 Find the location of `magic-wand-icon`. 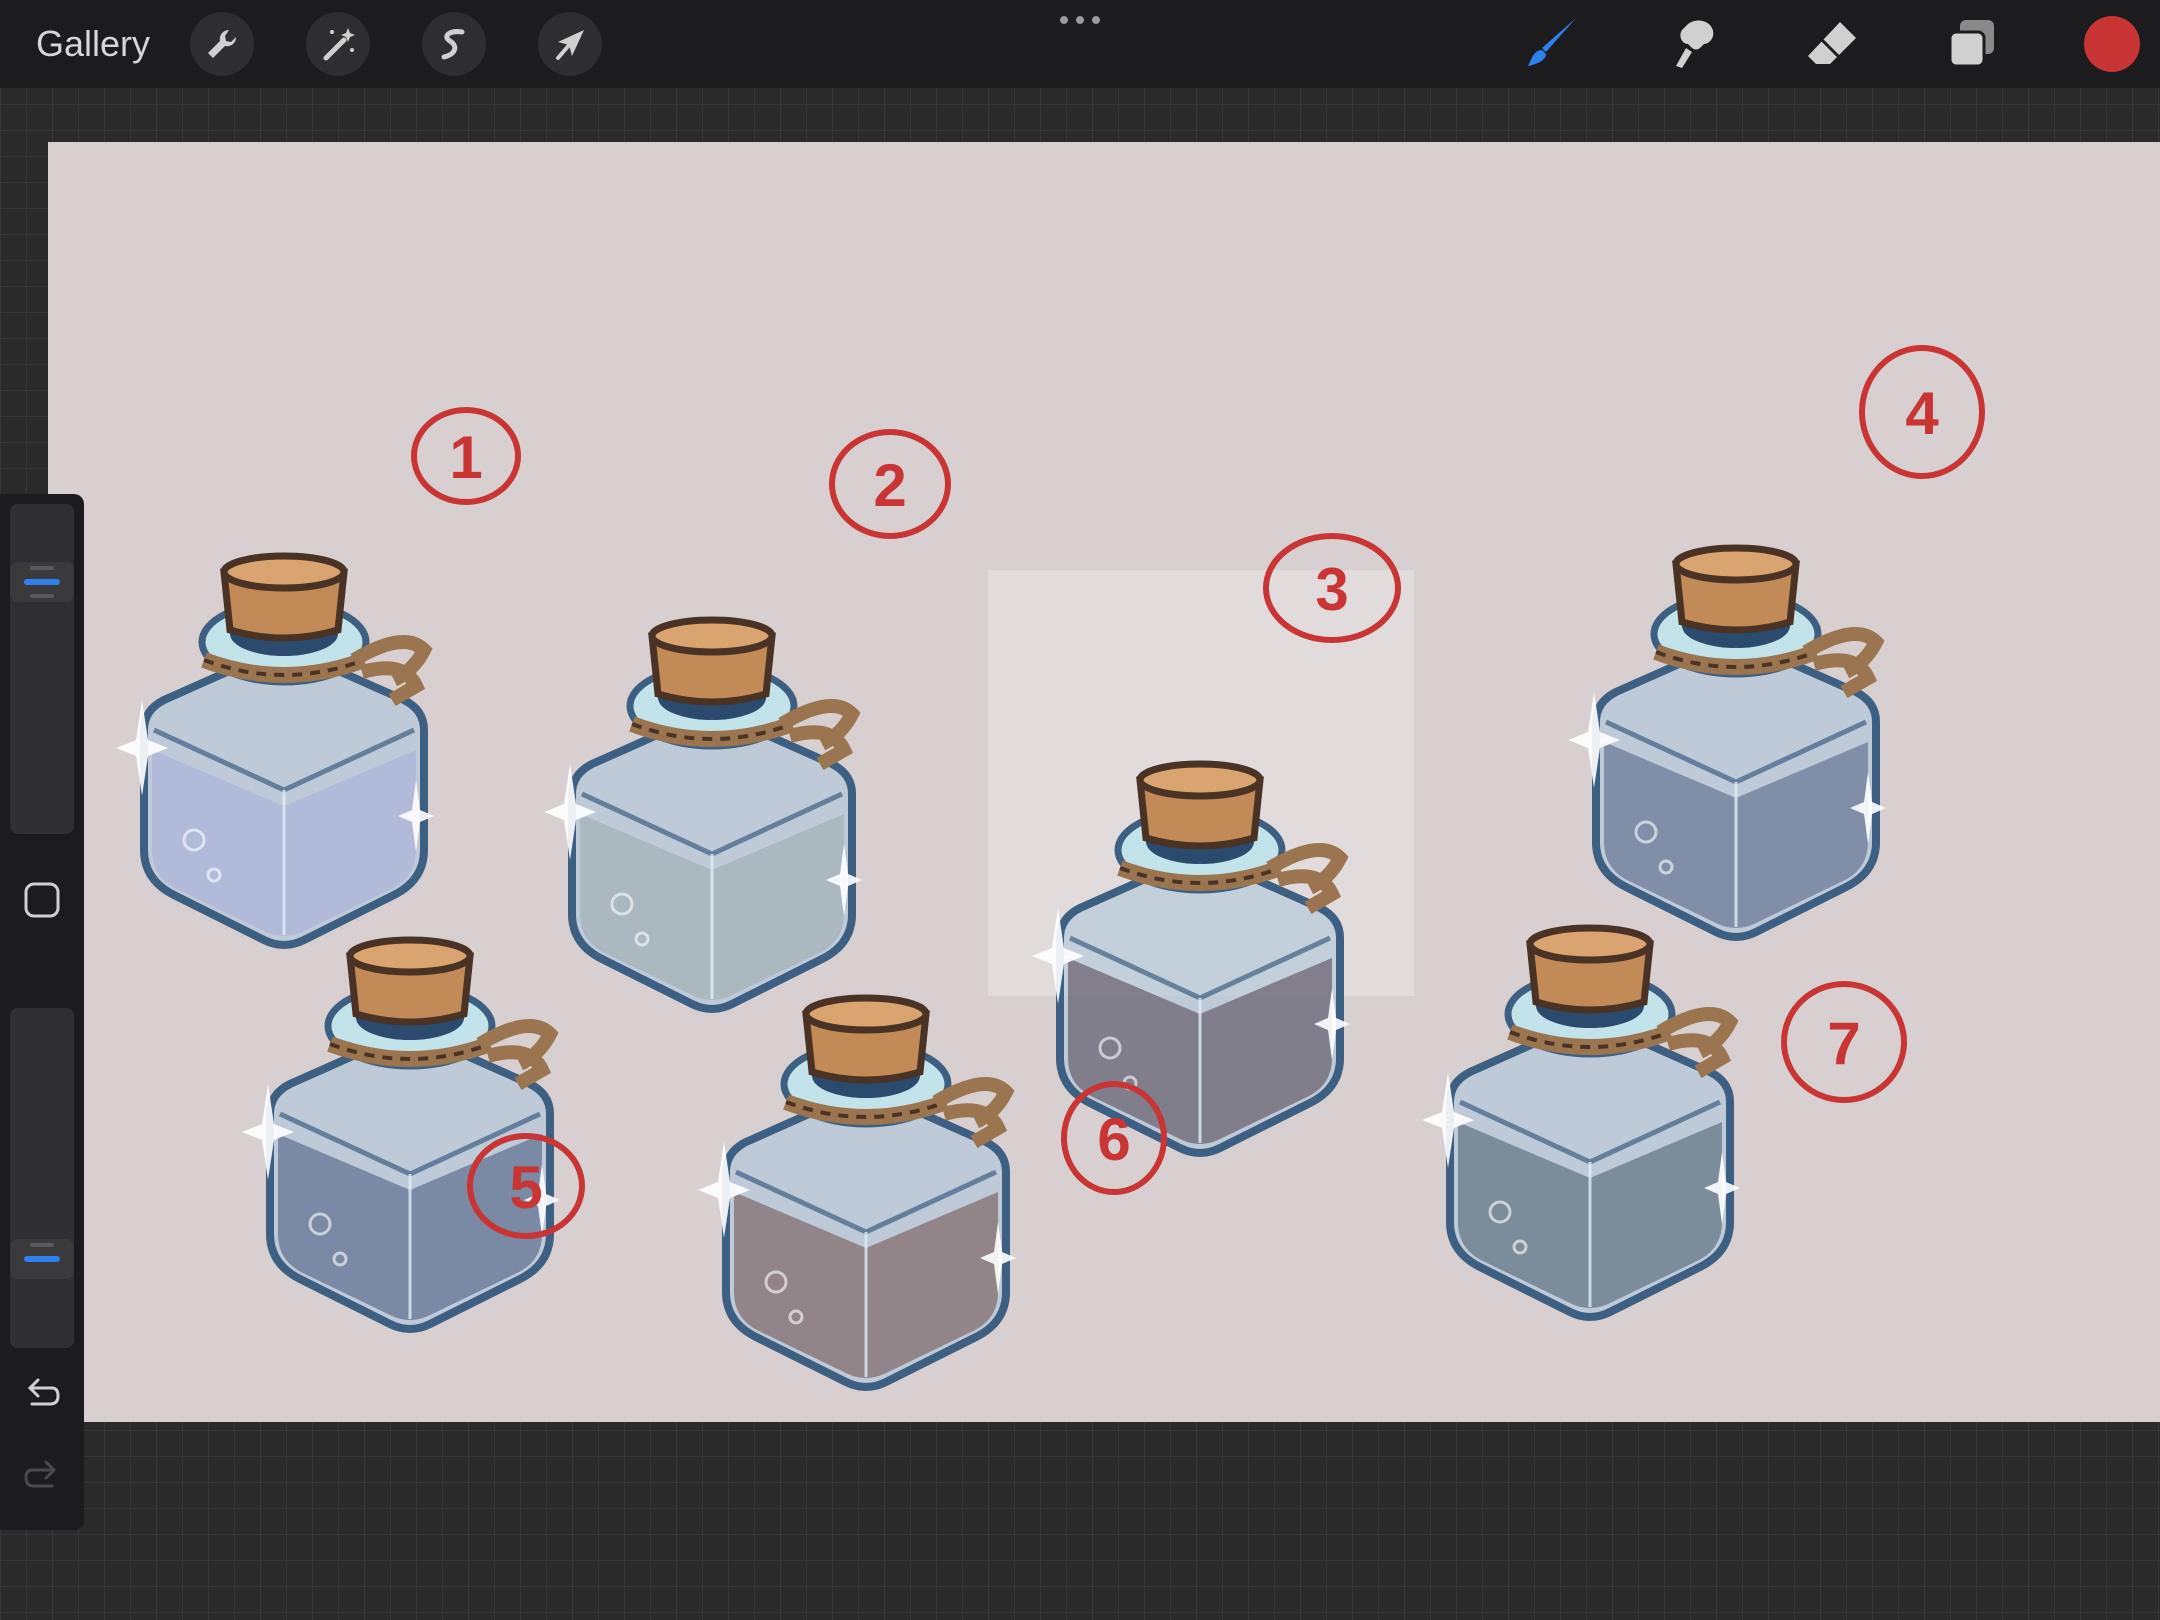

magic-wand-icon is located at coordinates (339, 44).